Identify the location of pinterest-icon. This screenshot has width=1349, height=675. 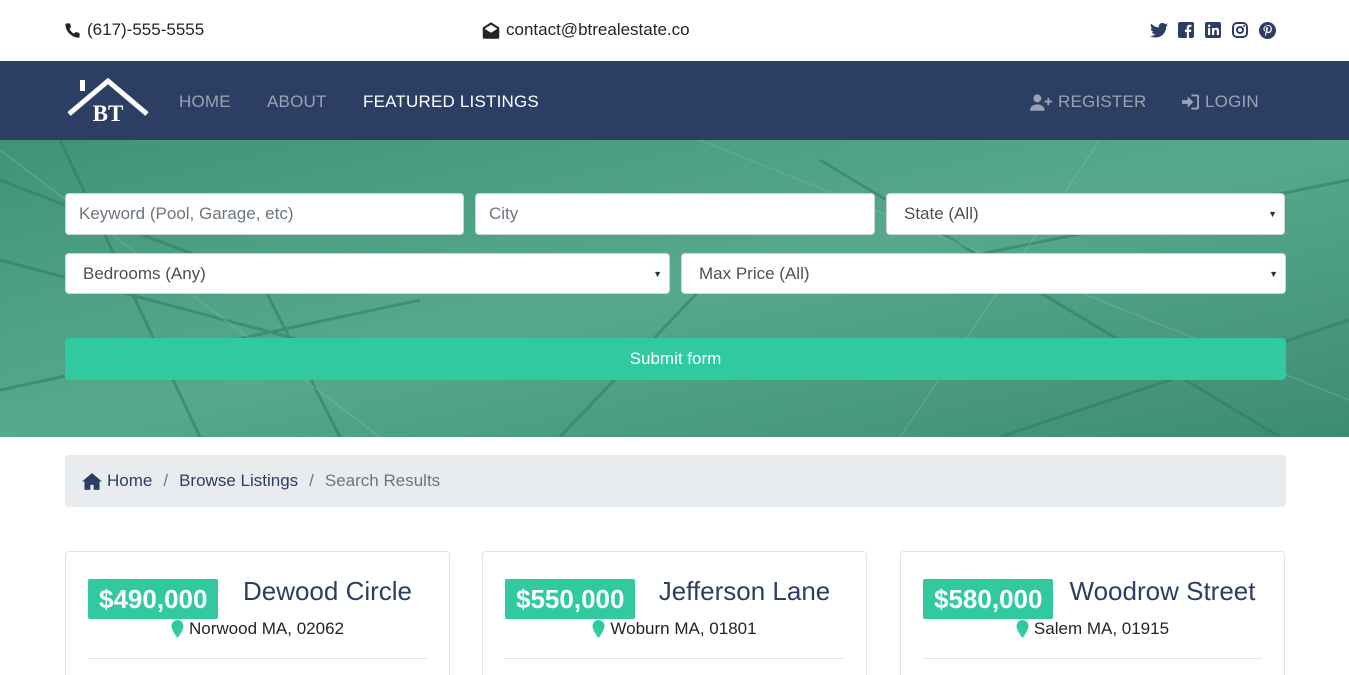
(1267, 30).